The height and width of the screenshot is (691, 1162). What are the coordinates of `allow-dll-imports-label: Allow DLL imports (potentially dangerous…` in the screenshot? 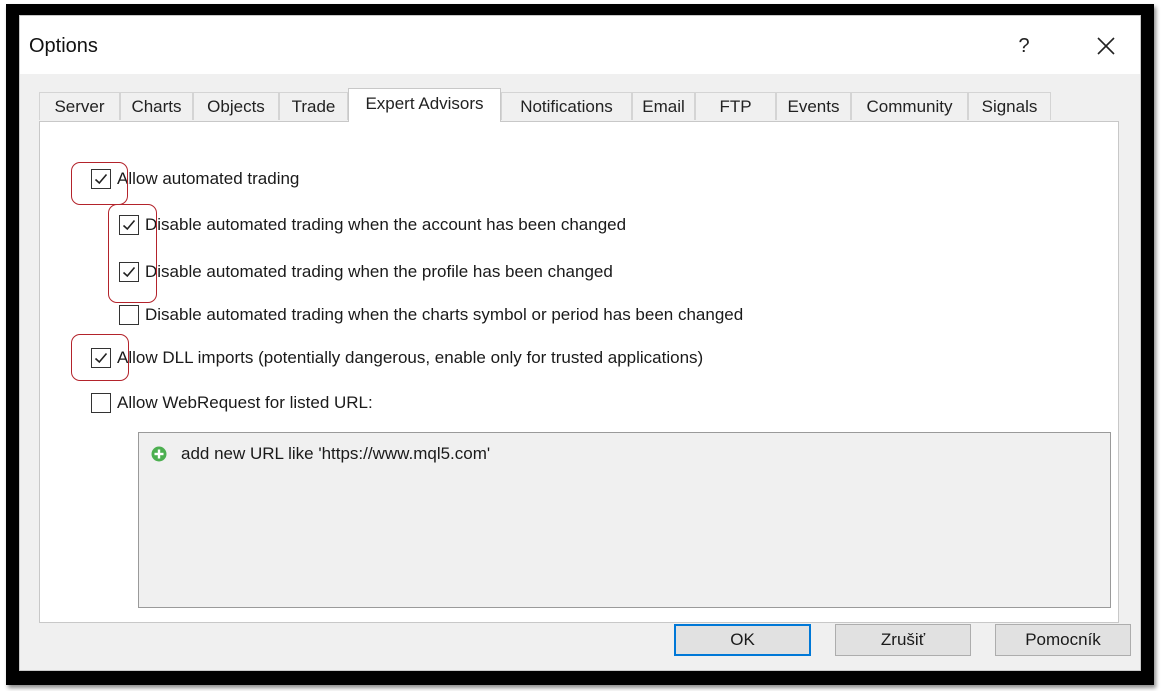 It's located at (410, 357).